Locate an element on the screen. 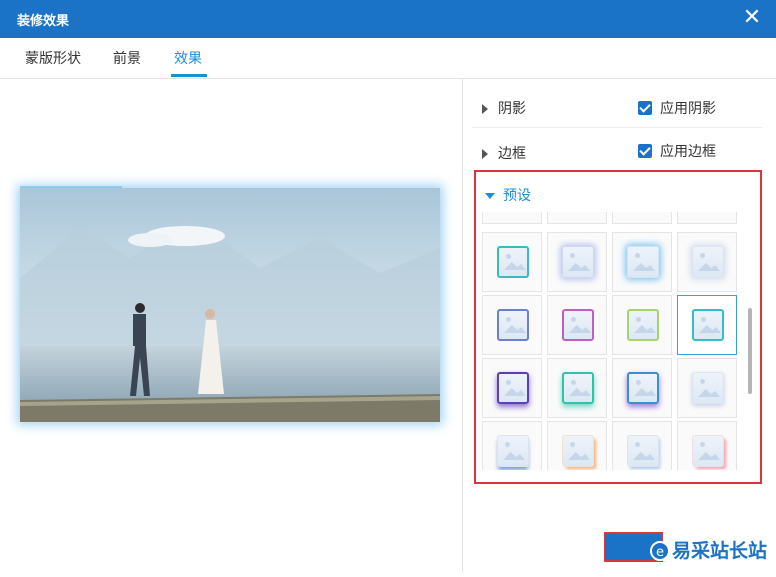  preset-section-label: 预设 is located at coordinates (517, 196).